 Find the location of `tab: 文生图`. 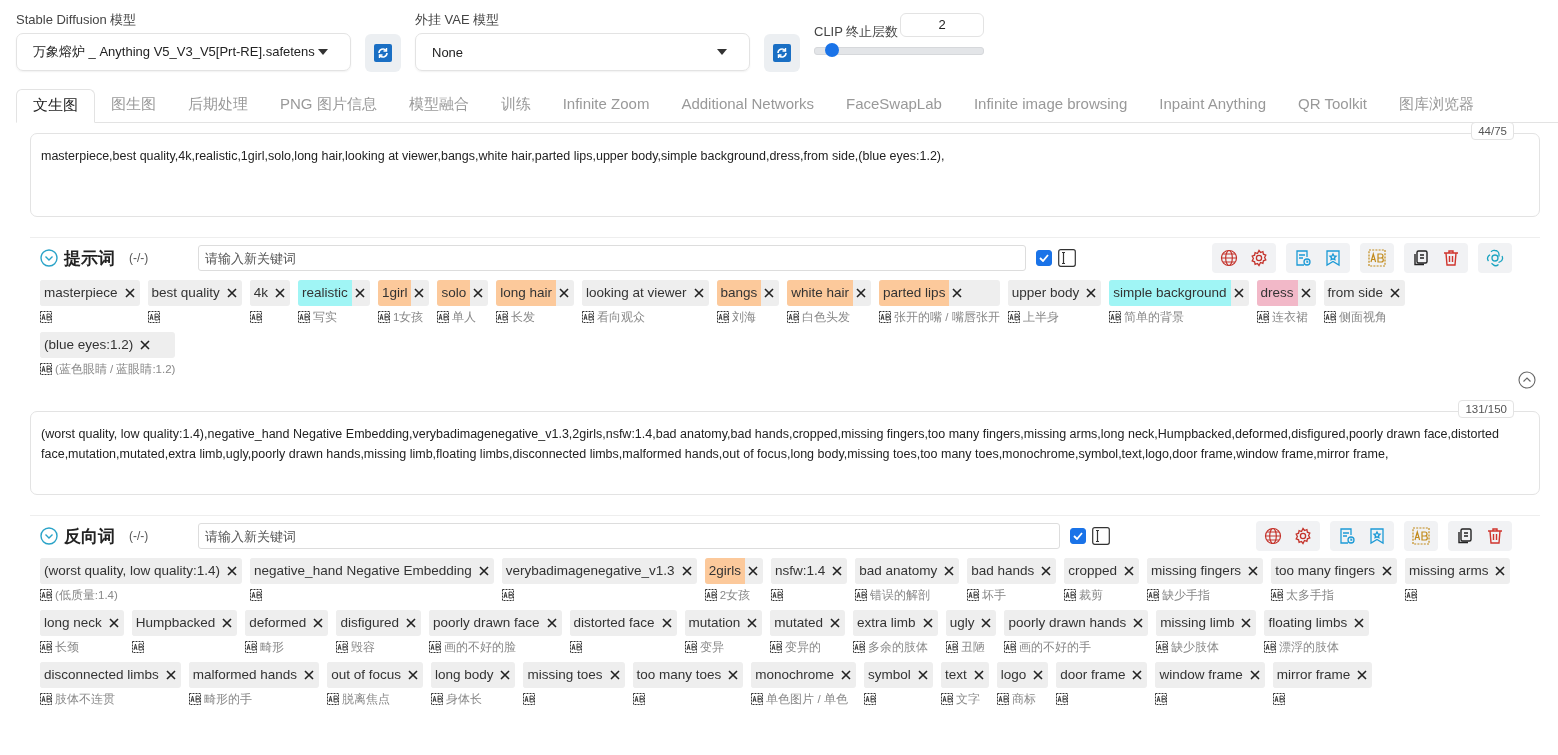

tab: 文生图 is located at coordinates (55, 106).